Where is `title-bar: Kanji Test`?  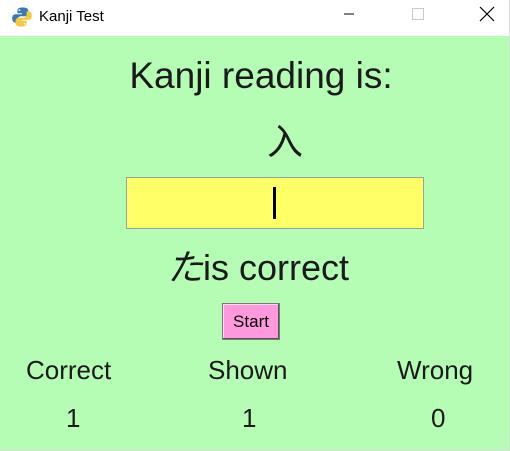 title-bar: Kanji Test is located at coordinates (254, 18).